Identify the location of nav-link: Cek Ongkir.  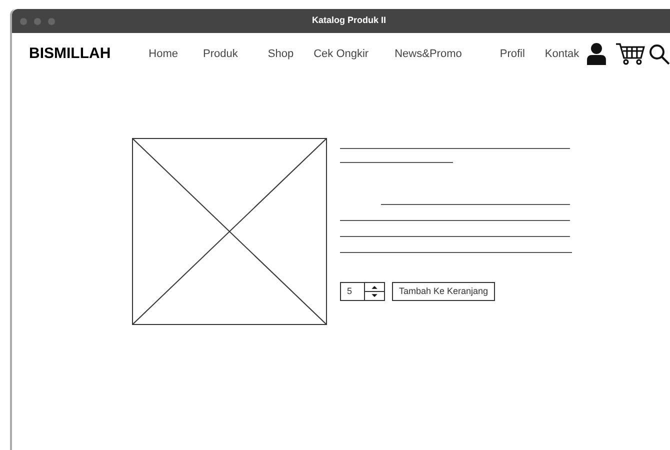
(341, 54).